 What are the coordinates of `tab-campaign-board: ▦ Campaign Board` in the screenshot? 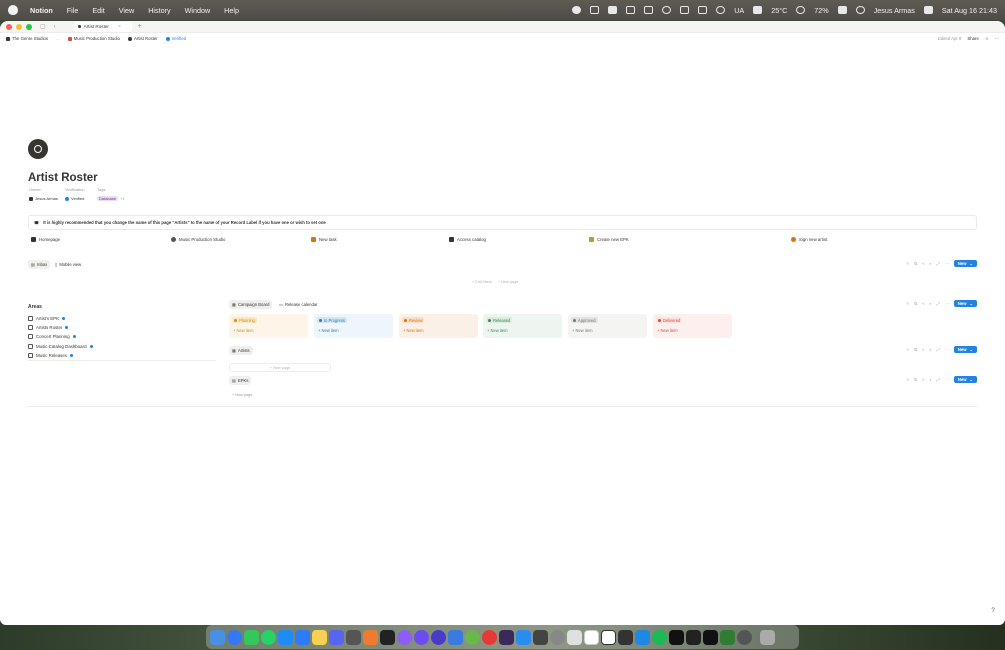 It's located at (251, 304).